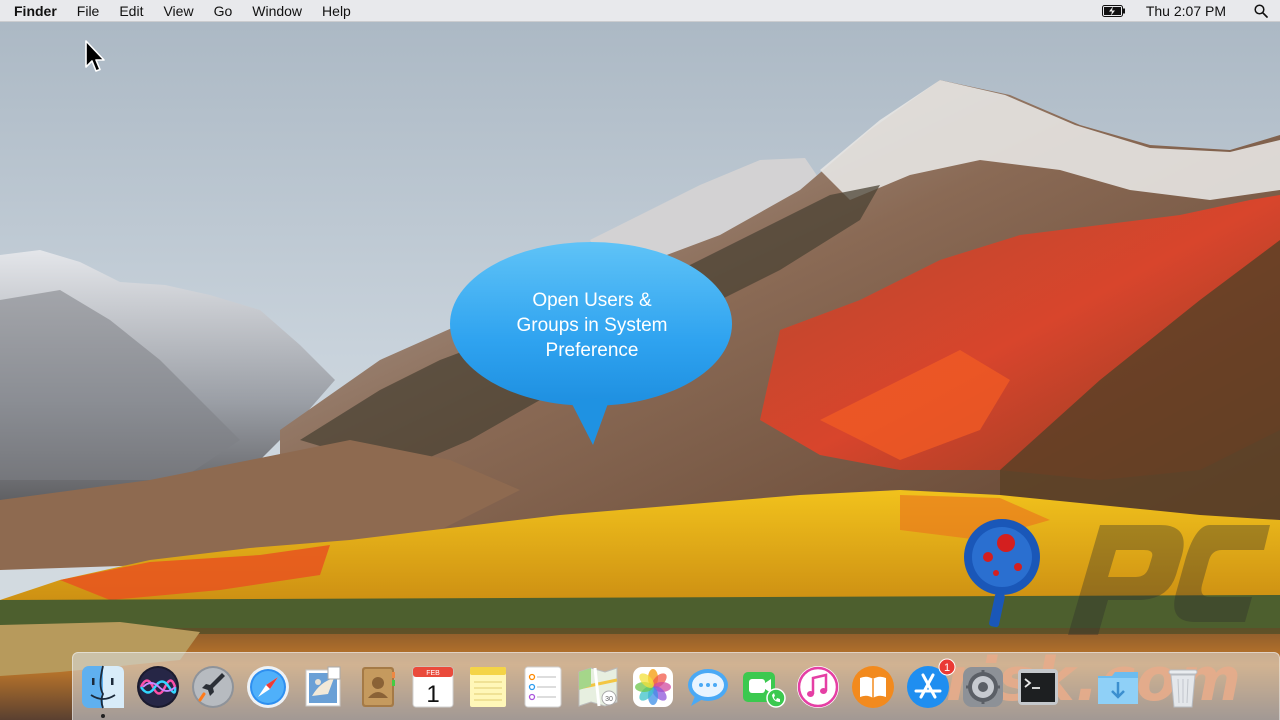 Image resolution: width=1280 pixels, height=720 pixels. What do you see at coordinates (95, 56) in the screenshot?
I see `mouse-pointer-icon` at bounding box center [95, 56].